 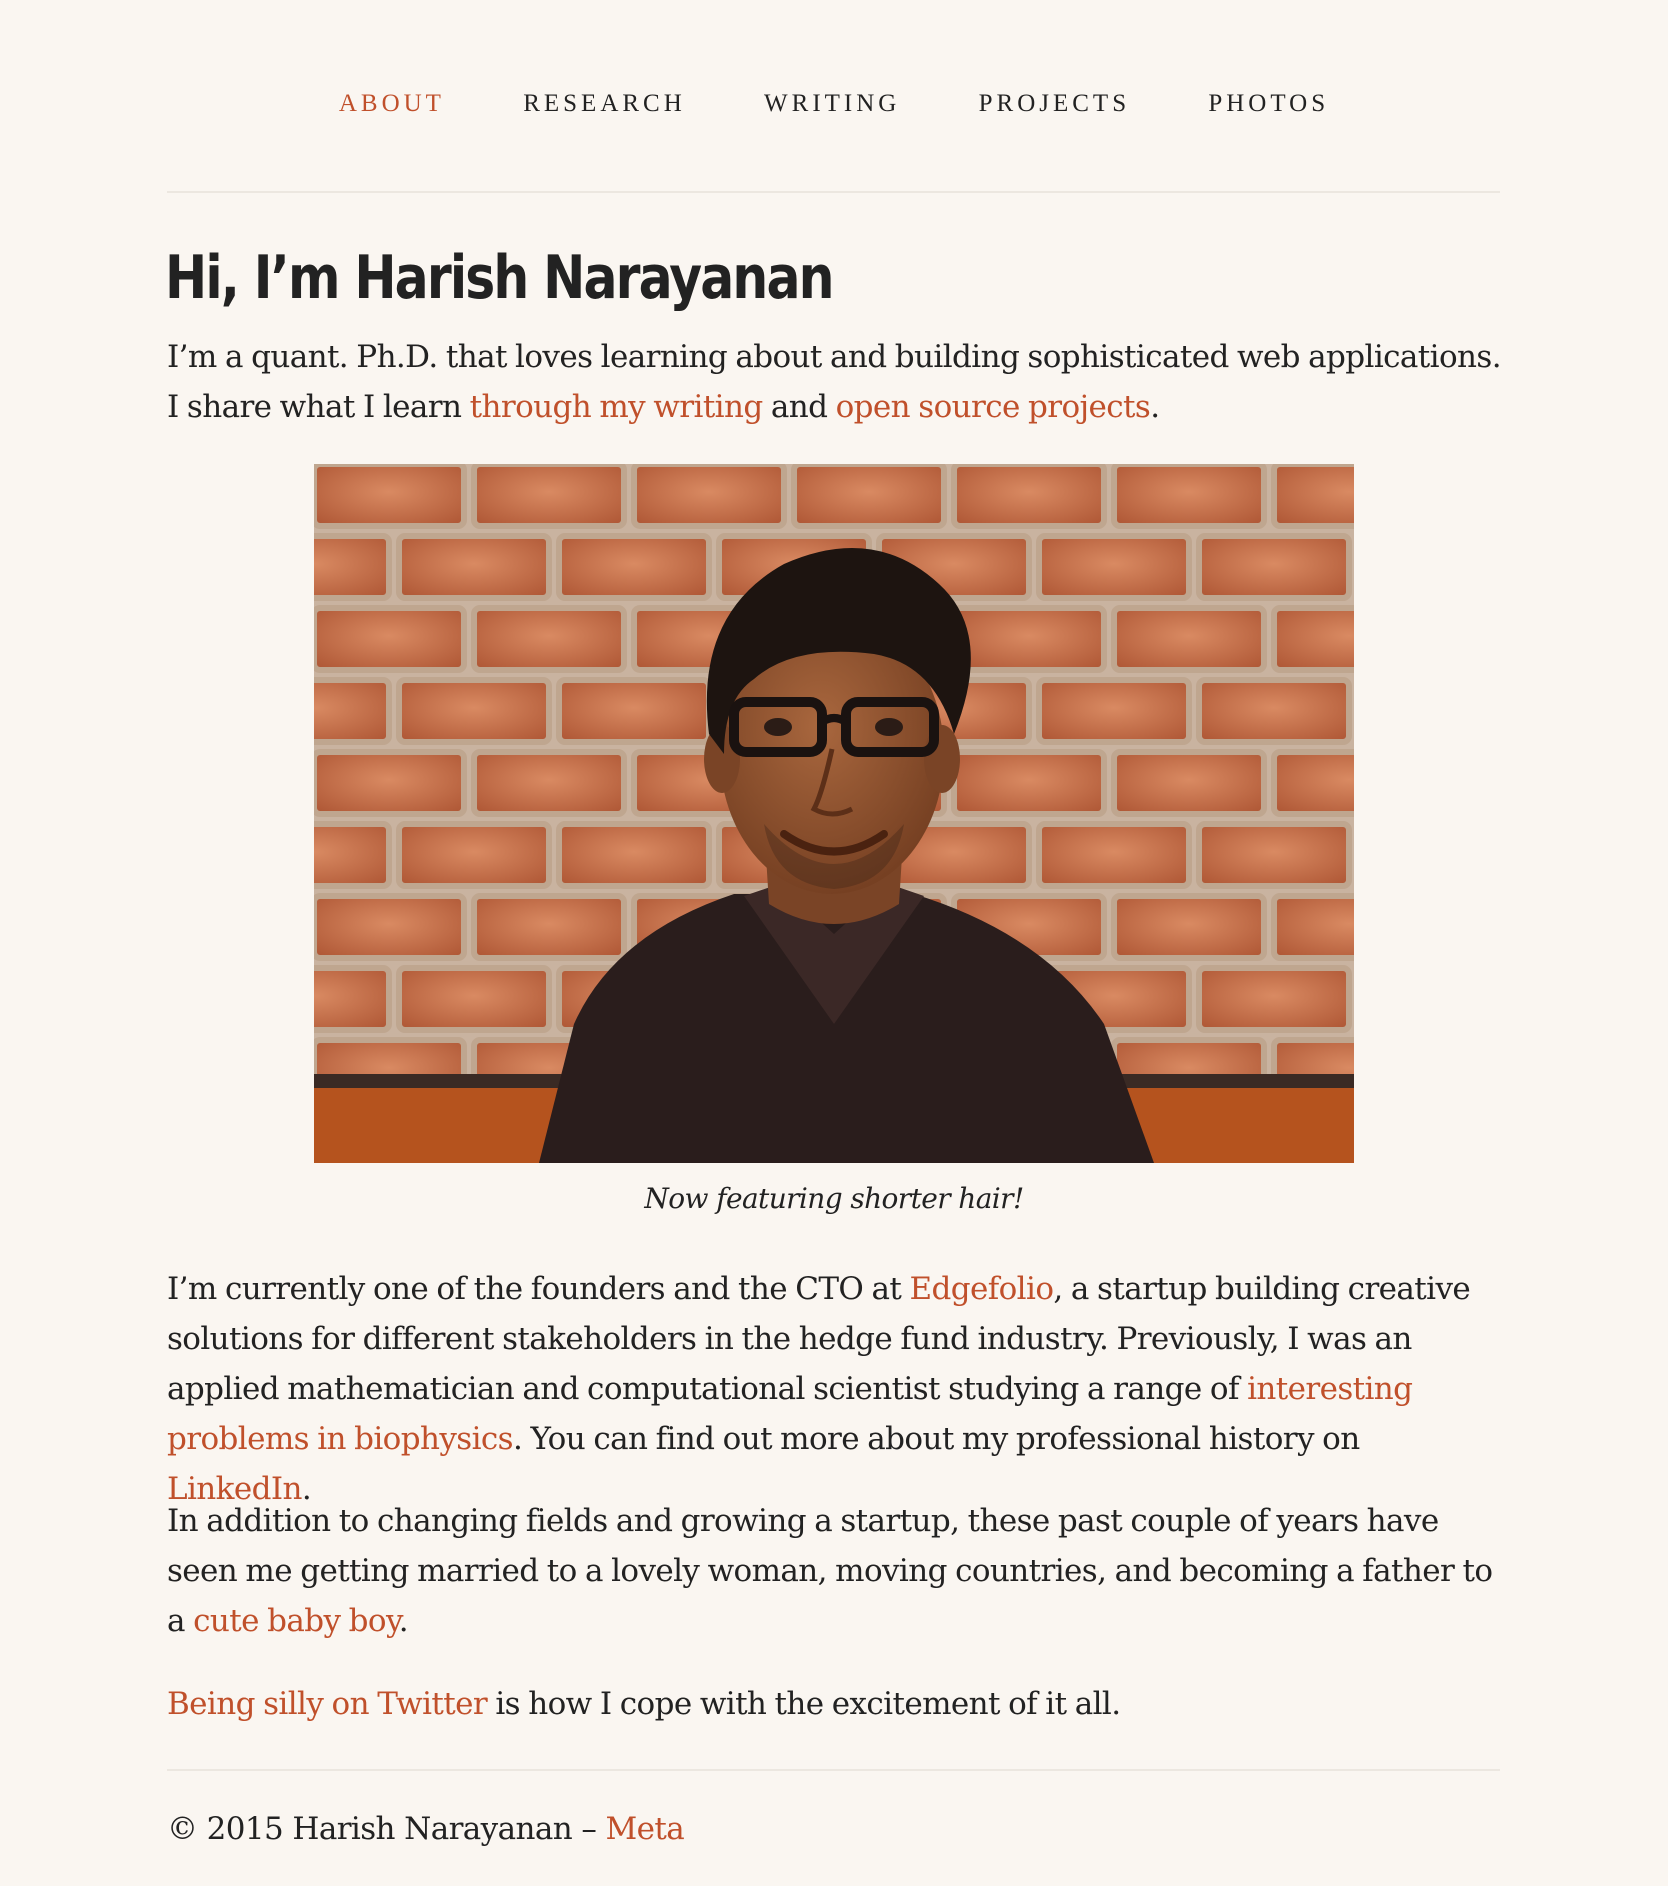 What do you see at coordinates (403, 1621) in the screenshot?
I see `life-text: .` at bounding box center [403, 1621].